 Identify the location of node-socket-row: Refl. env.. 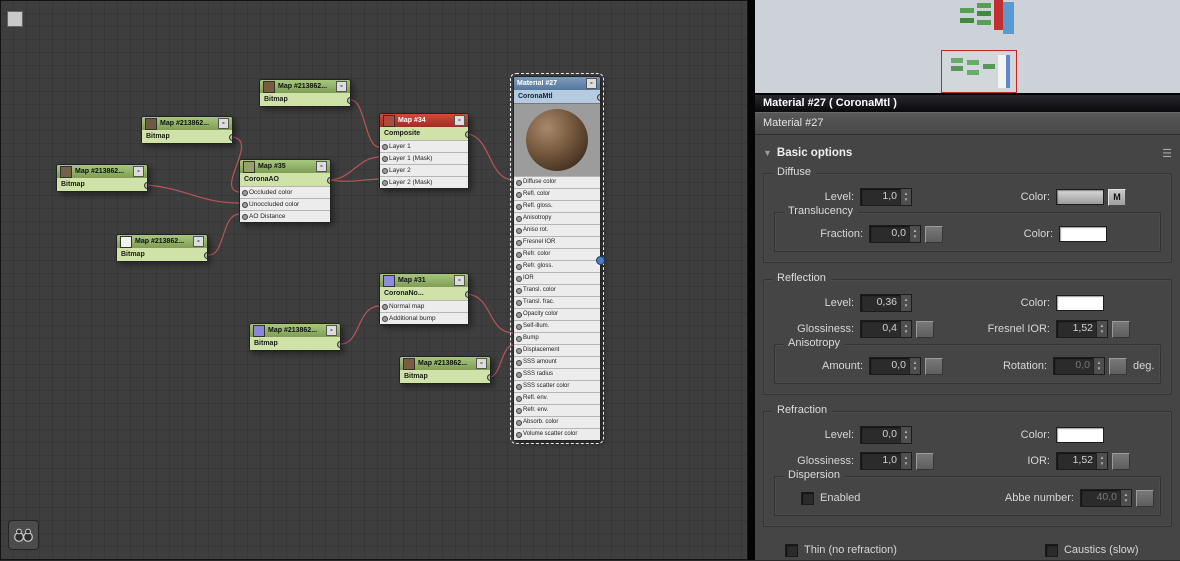
(557, 398).